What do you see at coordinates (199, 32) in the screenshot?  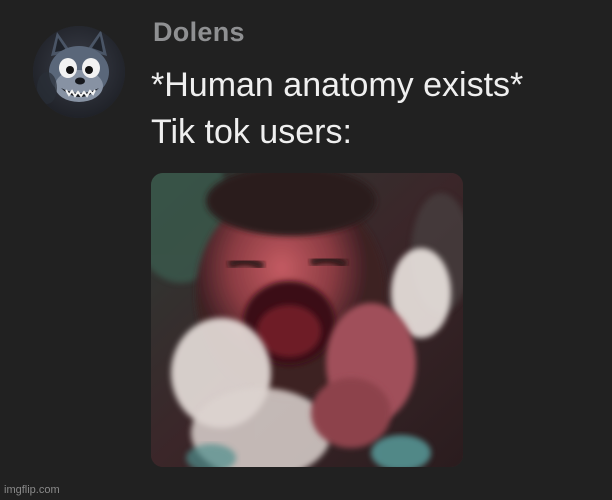 I see `username: Dolens` at bounding box center [199, 32].